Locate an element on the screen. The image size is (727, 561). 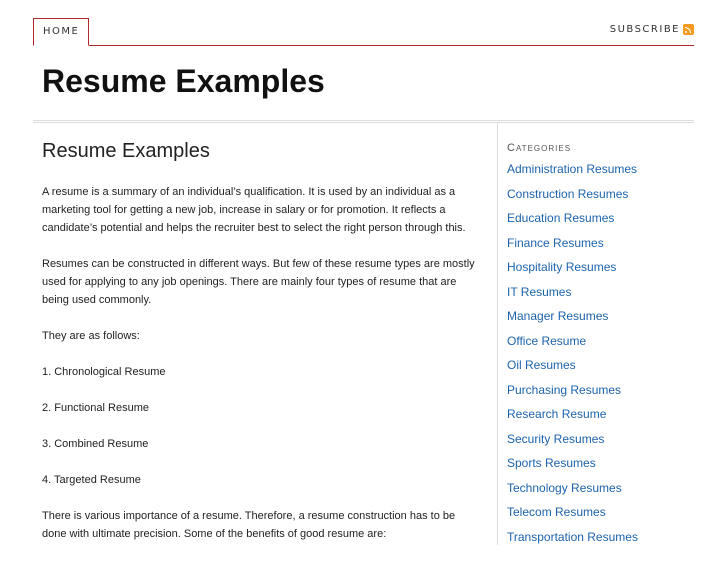
category-item: Administration Resumes is located at coordinates (602, 172).